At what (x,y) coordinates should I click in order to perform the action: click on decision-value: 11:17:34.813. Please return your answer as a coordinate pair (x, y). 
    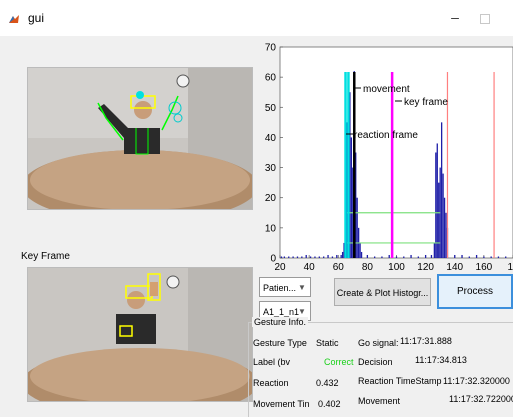
    Looking at the image, I should click on (441, 360).